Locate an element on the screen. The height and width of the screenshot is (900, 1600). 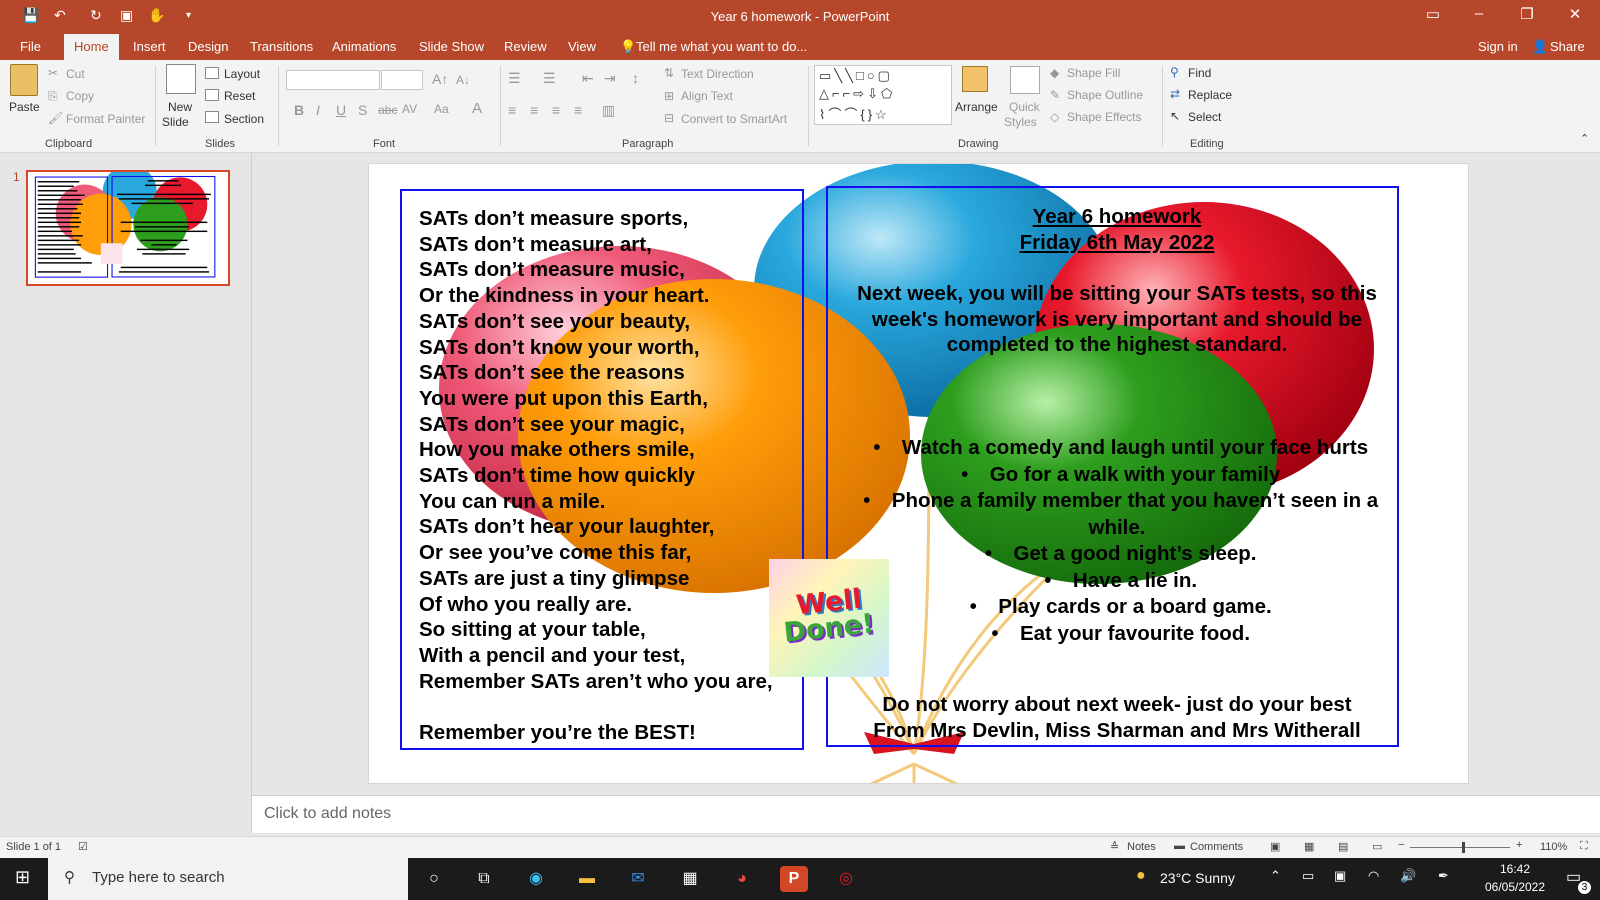
font-color-icon: A is located at coordinates (477, 108).